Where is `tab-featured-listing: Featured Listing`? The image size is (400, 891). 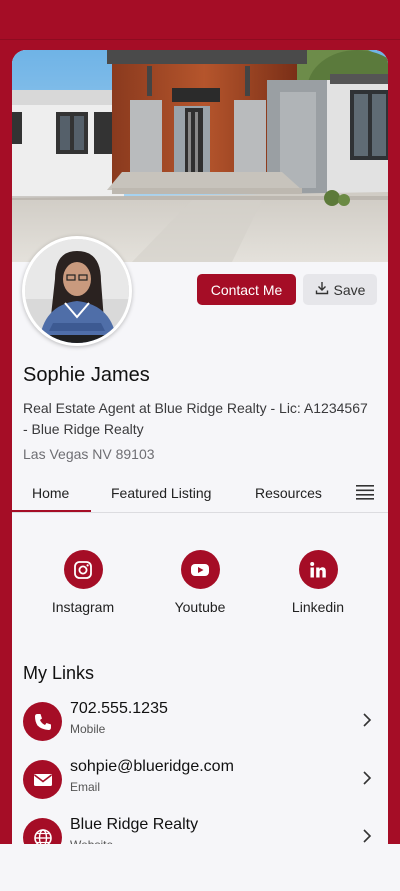
tab-featured-listing: Featured Listing is located at coordinates (161, 493).